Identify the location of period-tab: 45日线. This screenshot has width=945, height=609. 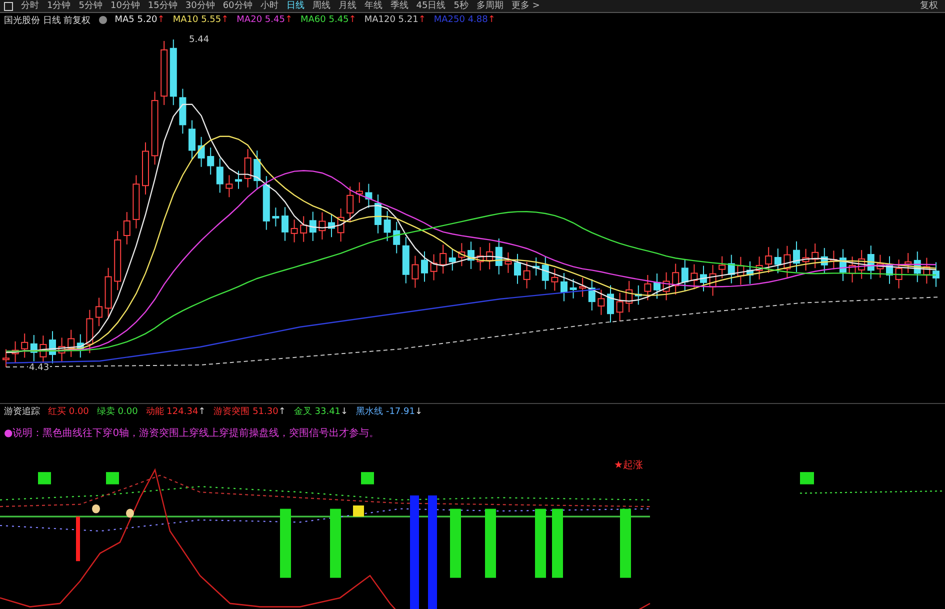
(431, 6).